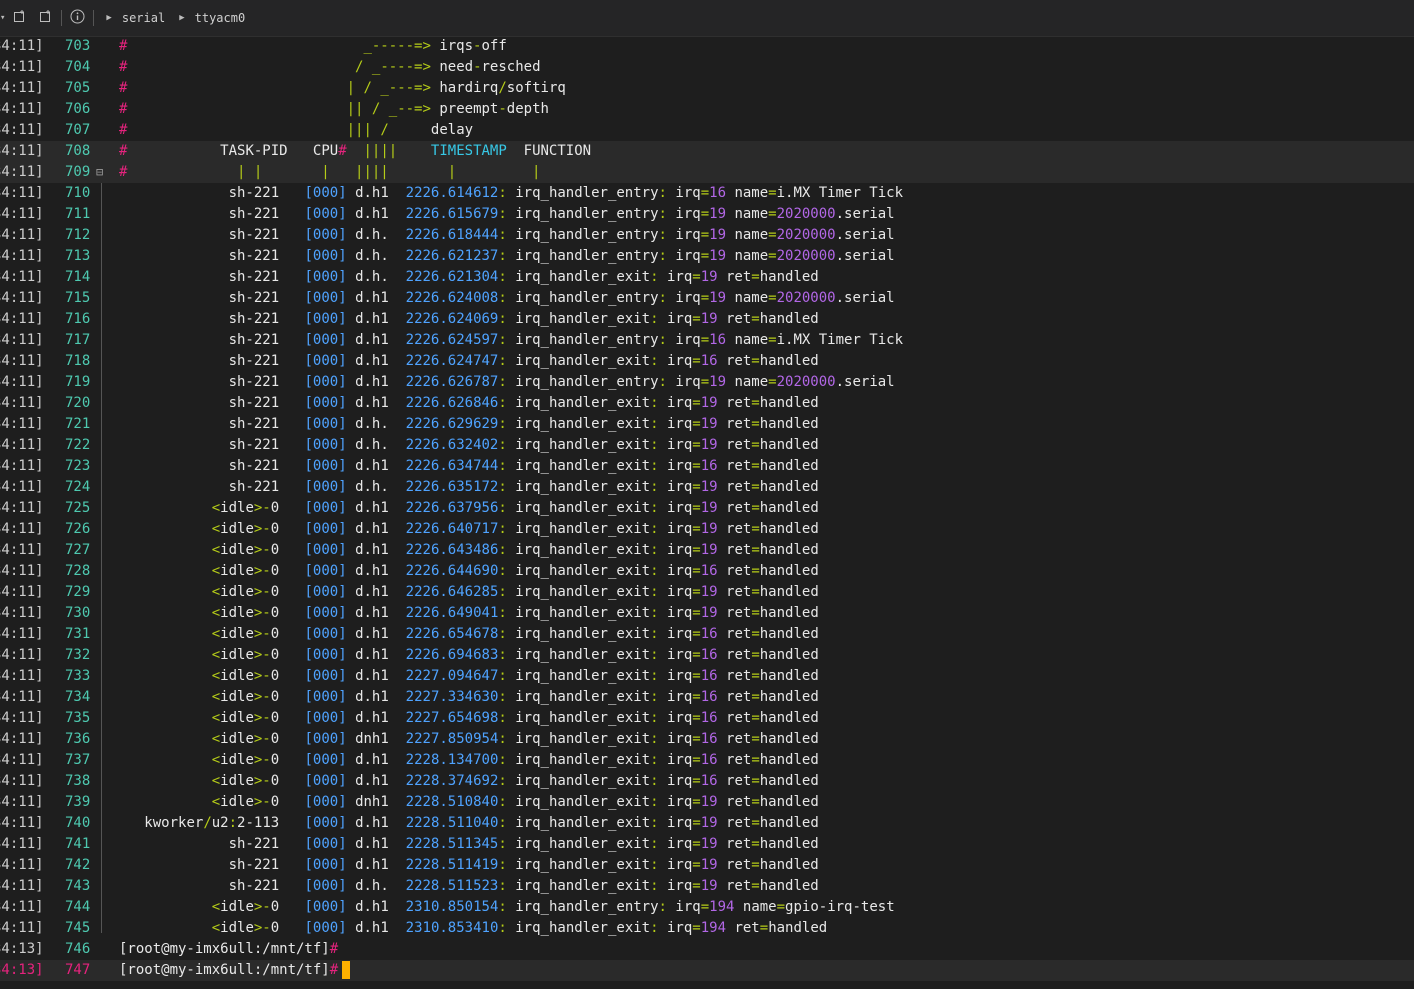 This screenshot has height=989, width=1414. I want to click on terminal-line: 34:13] 746 [root@my-imx6ull:/mnt/tf]#, so click(707, 949).